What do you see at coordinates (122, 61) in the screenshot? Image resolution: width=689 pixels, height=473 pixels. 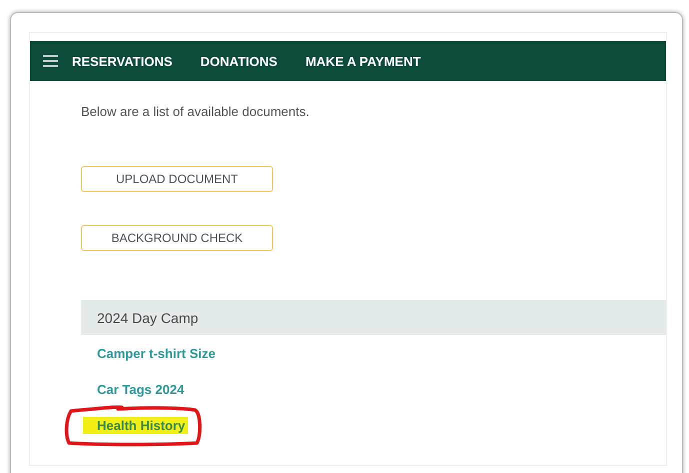 I see `nav-link: RESERVATIONS` at bounding box center [122, 61].